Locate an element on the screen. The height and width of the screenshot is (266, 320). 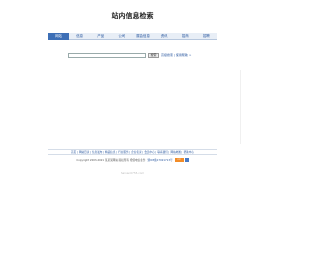
tab-news: 资讯 is located at coordinates (164, 36).